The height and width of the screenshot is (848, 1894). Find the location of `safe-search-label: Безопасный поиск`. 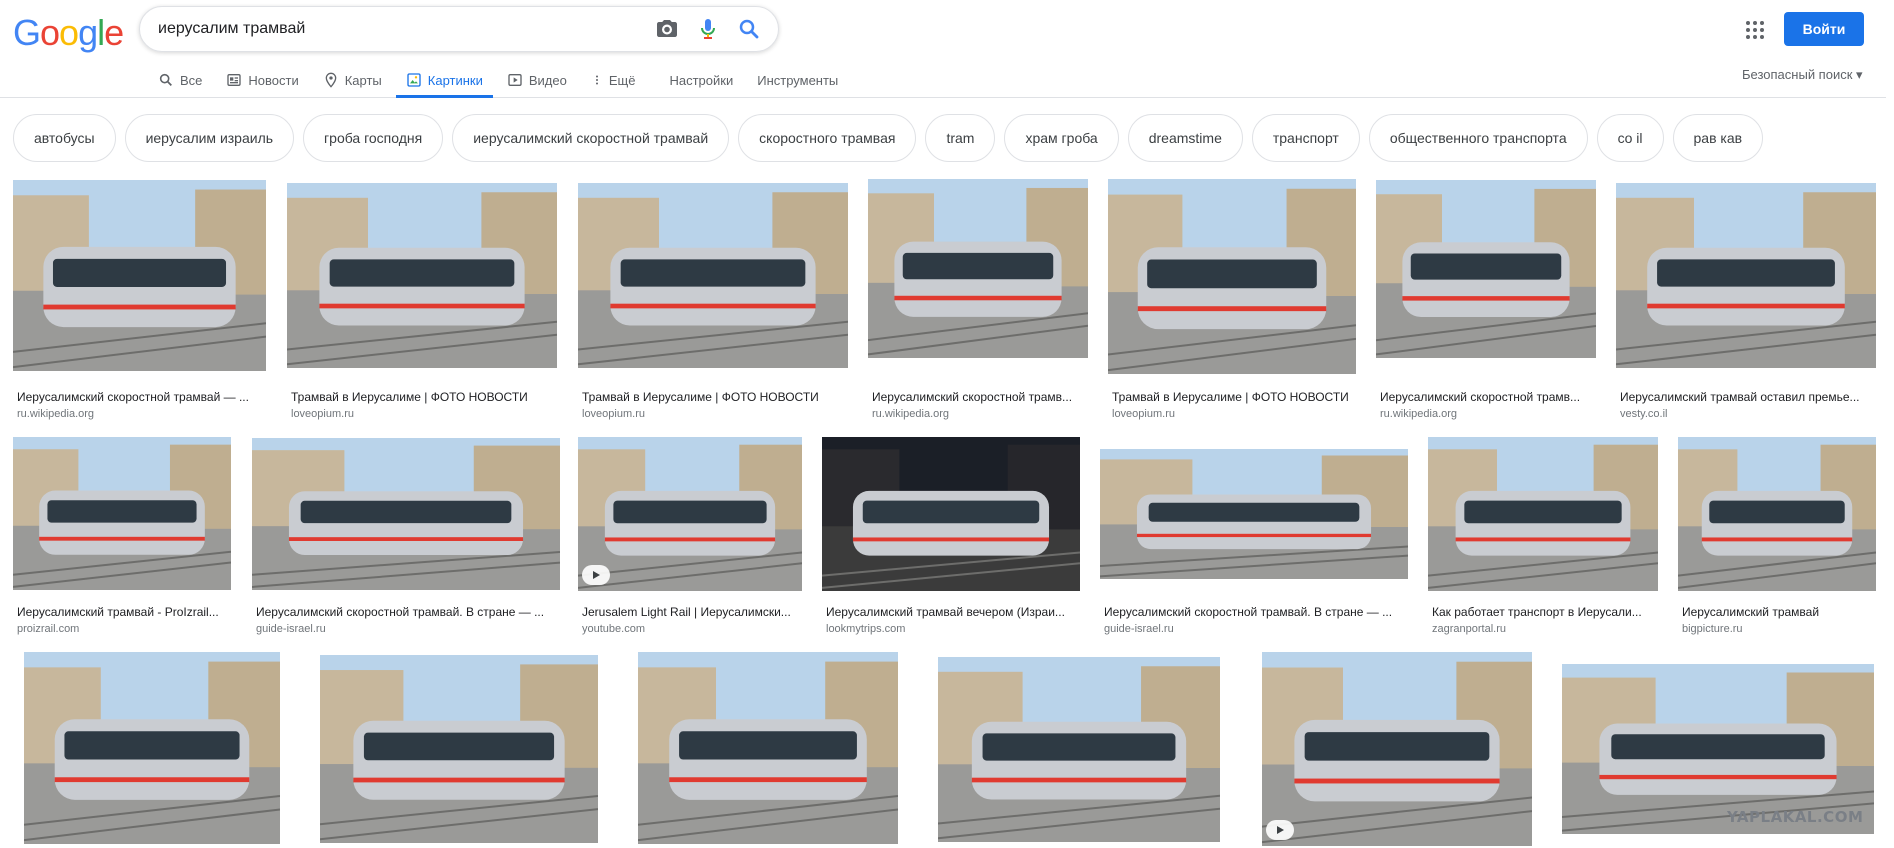

safe-search-label: Безопасный поиск is located at coordinates (1797, 74).